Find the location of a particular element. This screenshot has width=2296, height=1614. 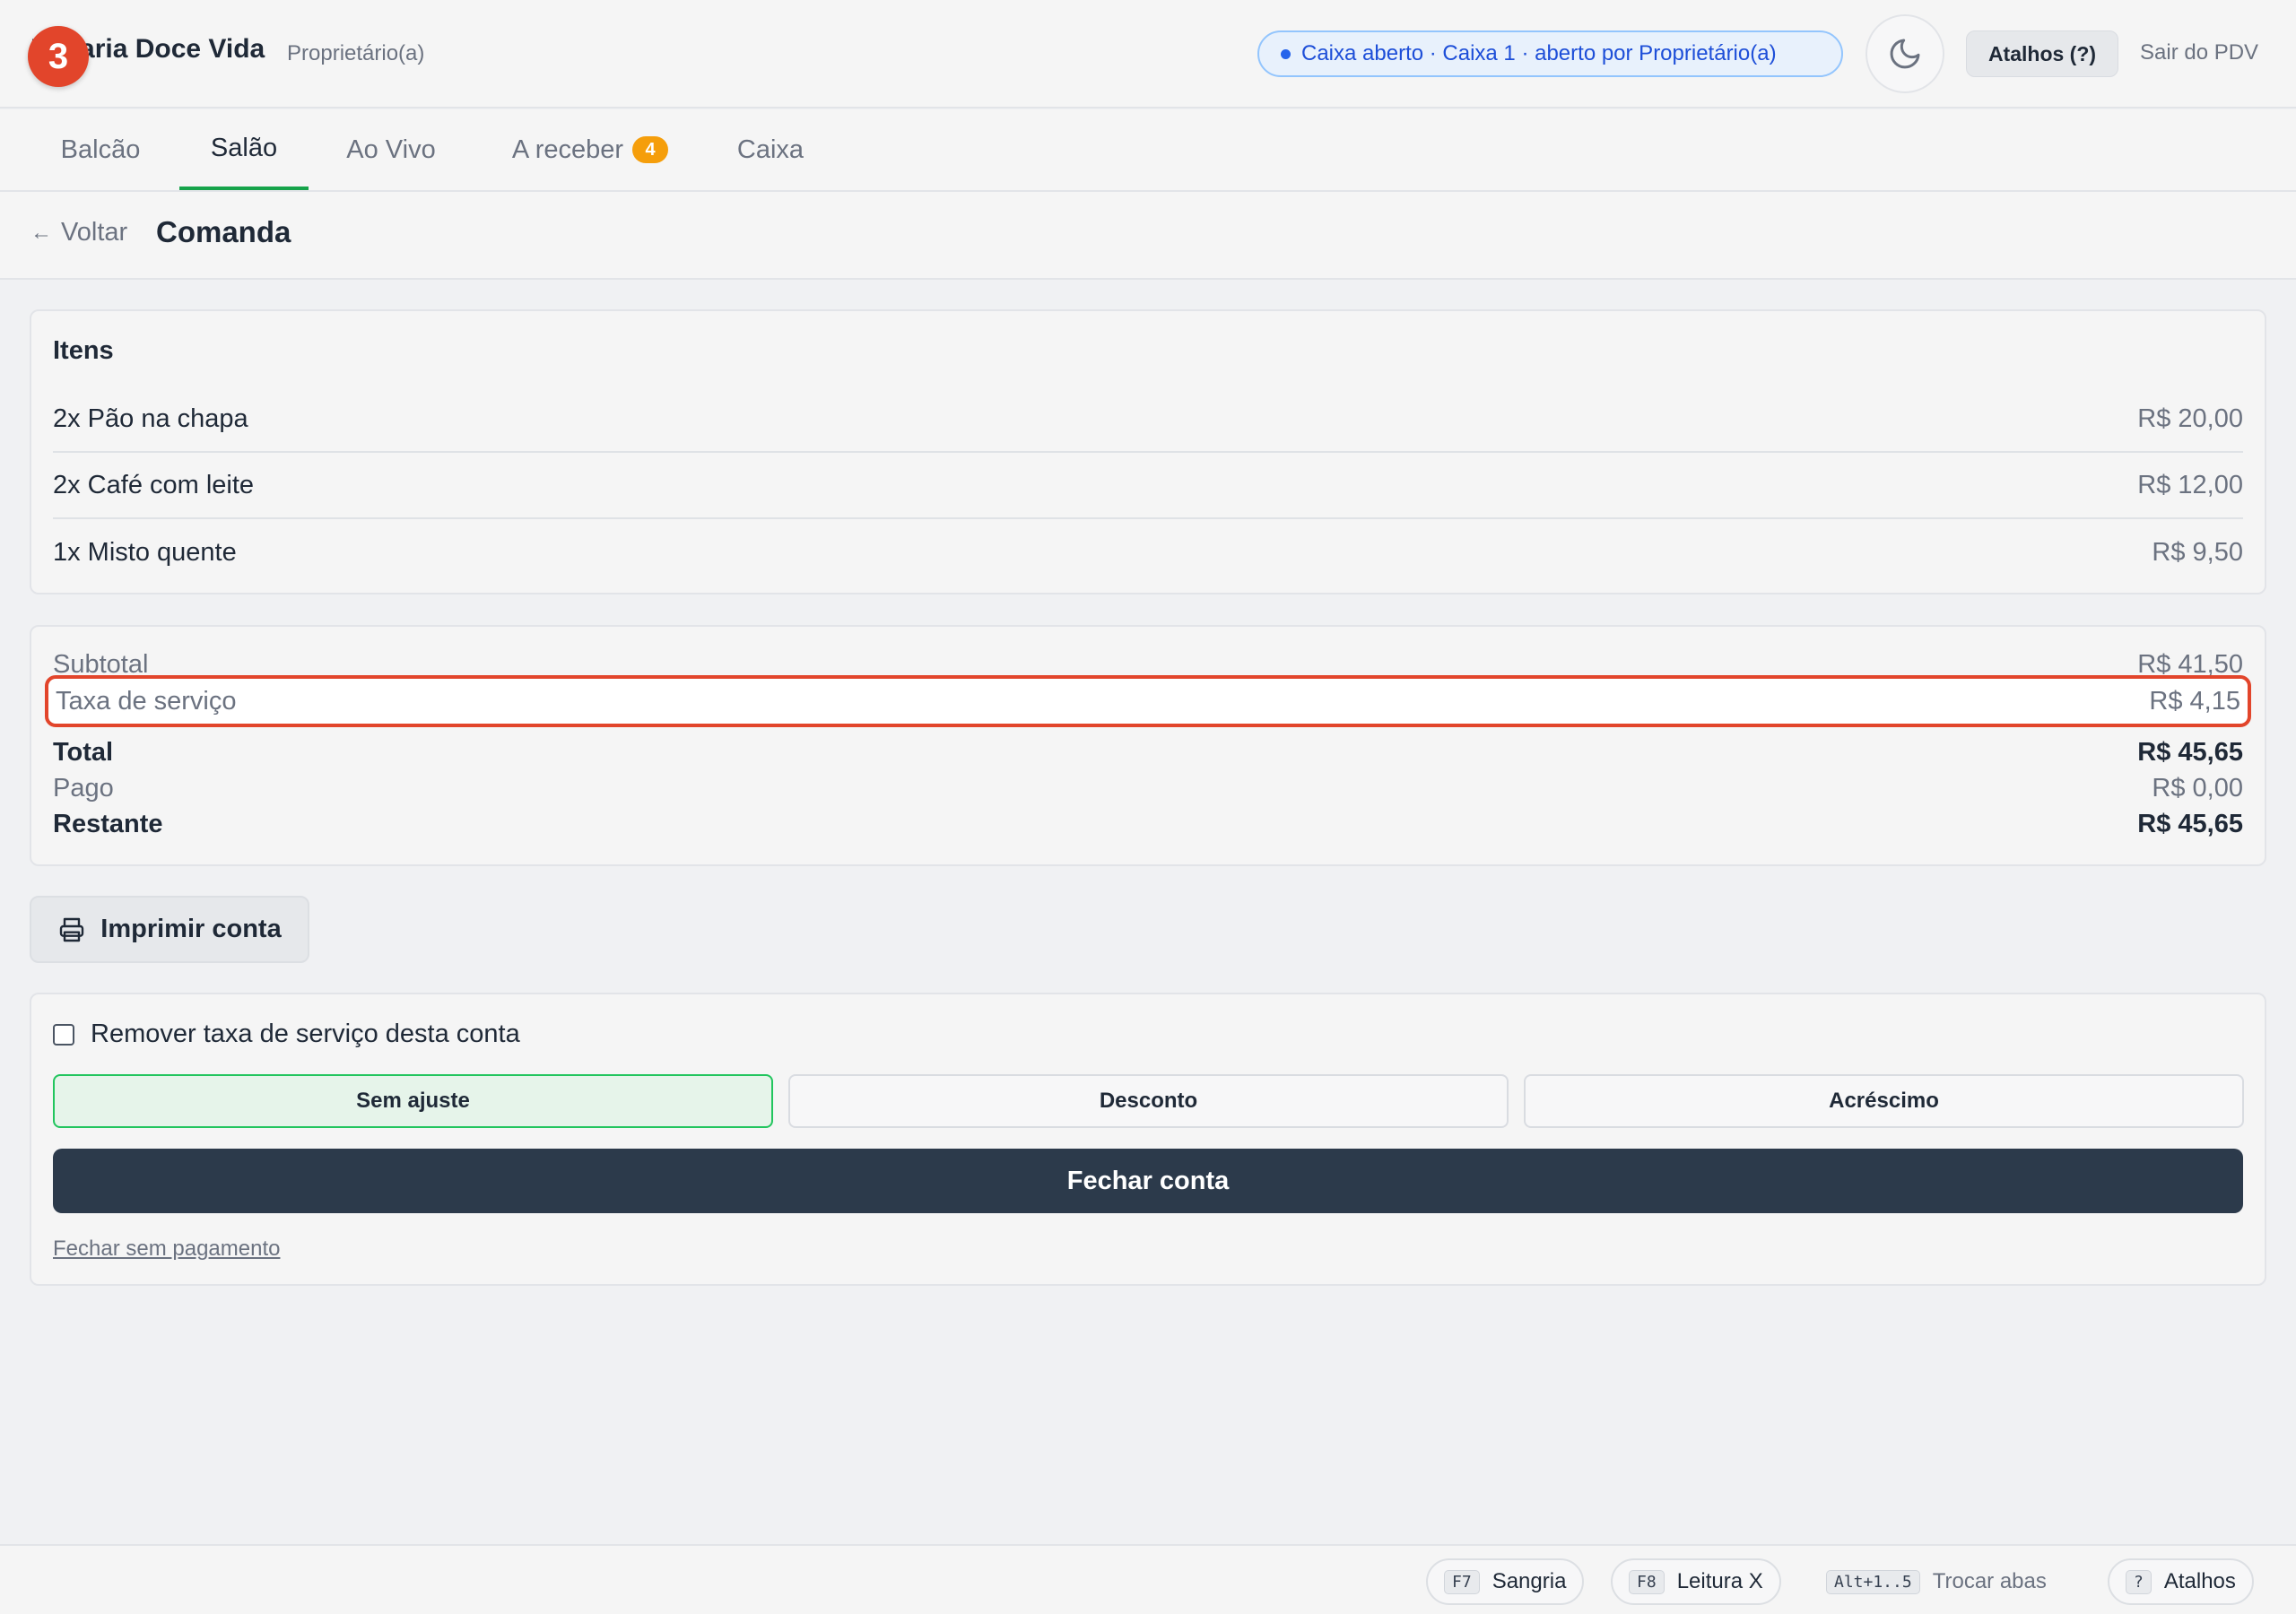

no-adjustment-button: Sem ajuste is located at coordinates (413, 1101).